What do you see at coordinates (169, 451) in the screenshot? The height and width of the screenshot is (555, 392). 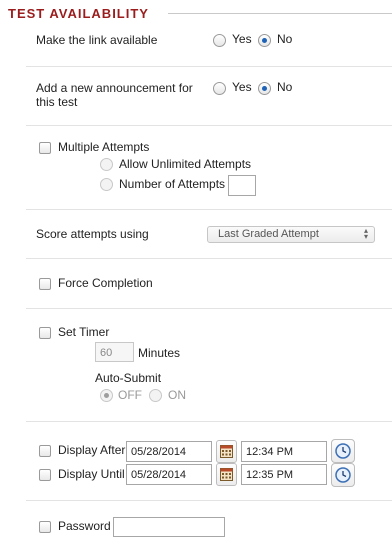 I see `display-after-date-input: 05/28/2014` at bounding box center [169, 451].